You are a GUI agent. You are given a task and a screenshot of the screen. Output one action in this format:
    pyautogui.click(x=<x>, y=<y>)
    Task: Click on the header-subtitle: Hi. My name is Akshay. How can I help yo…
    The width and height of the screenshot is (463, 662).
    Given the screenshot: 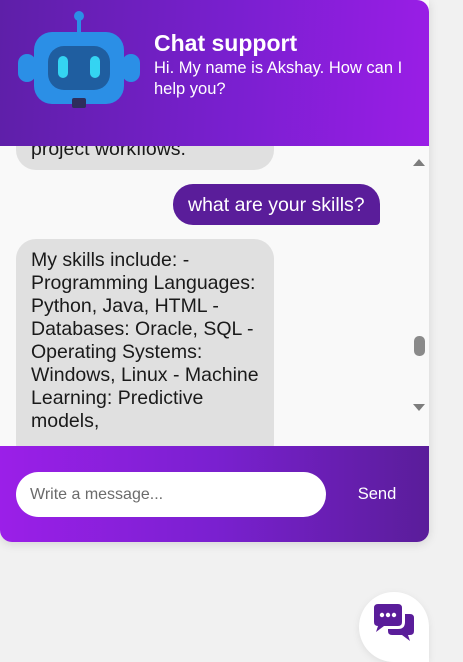 What is the action you would take?
    pyautogui.click(x=278, y=78)
    